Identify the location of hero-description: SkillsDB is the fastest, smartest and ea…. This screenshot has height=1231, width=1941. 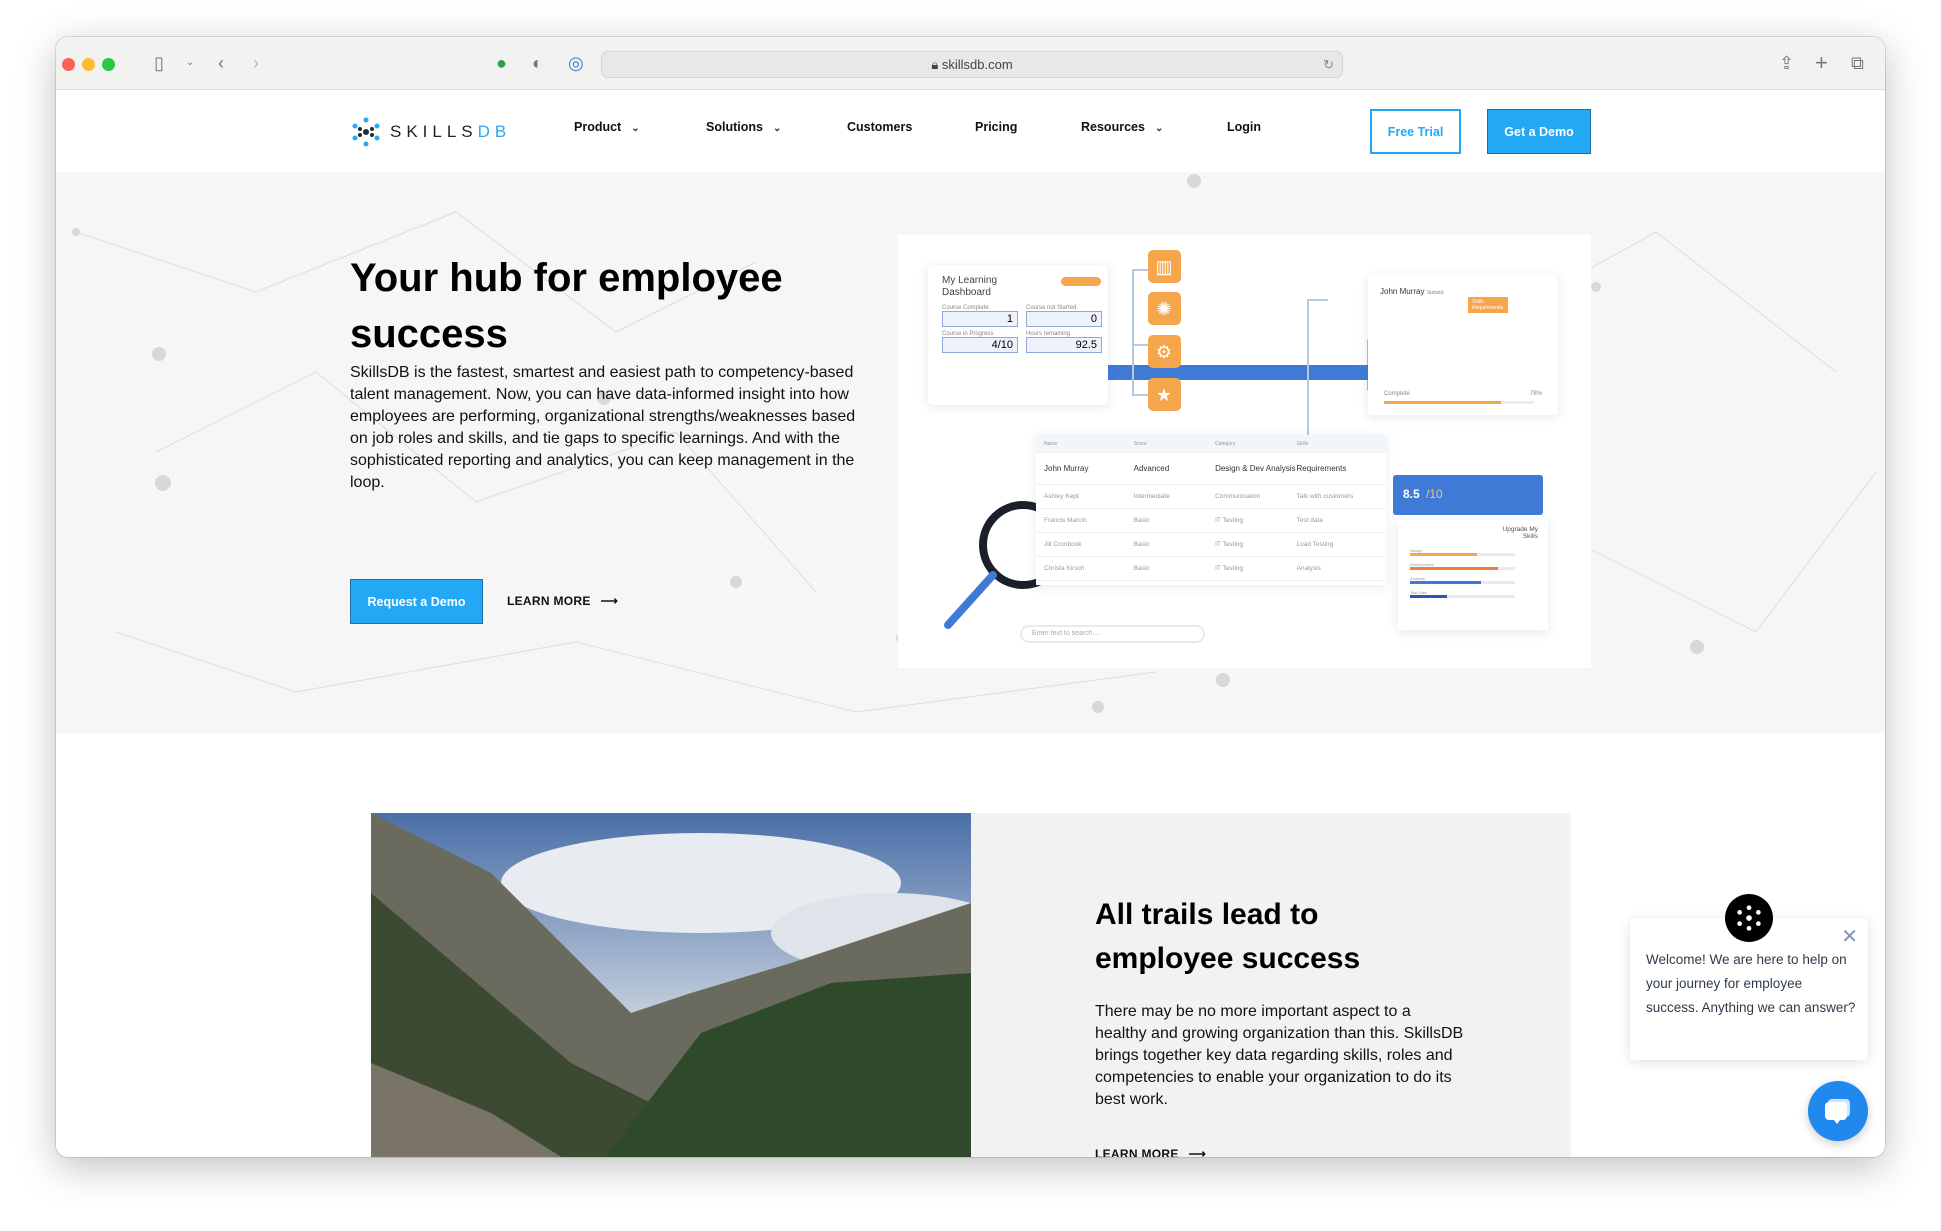
(603, 427).